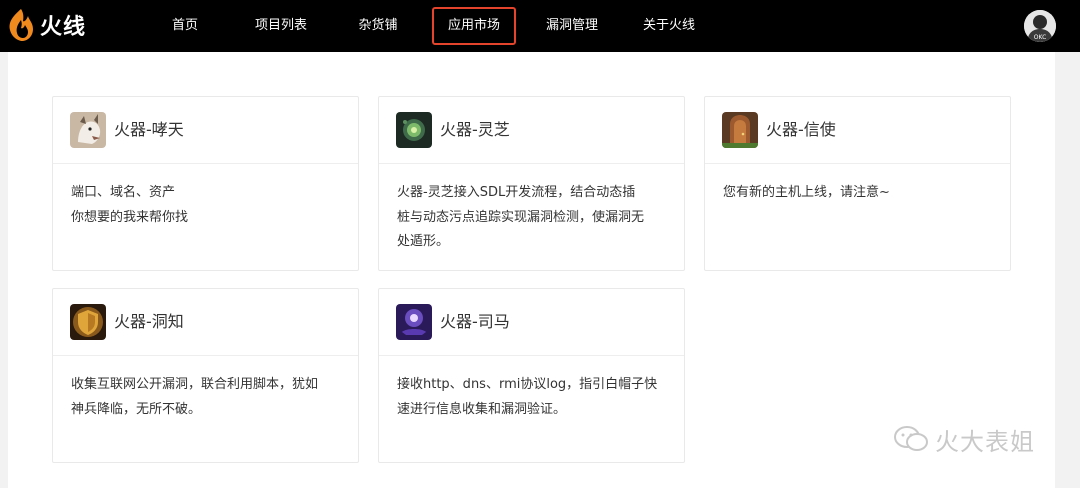 Image resolution: width=1080 pixels, height=488 pixels. I want to click on logo: 火线, so click(47, 25).